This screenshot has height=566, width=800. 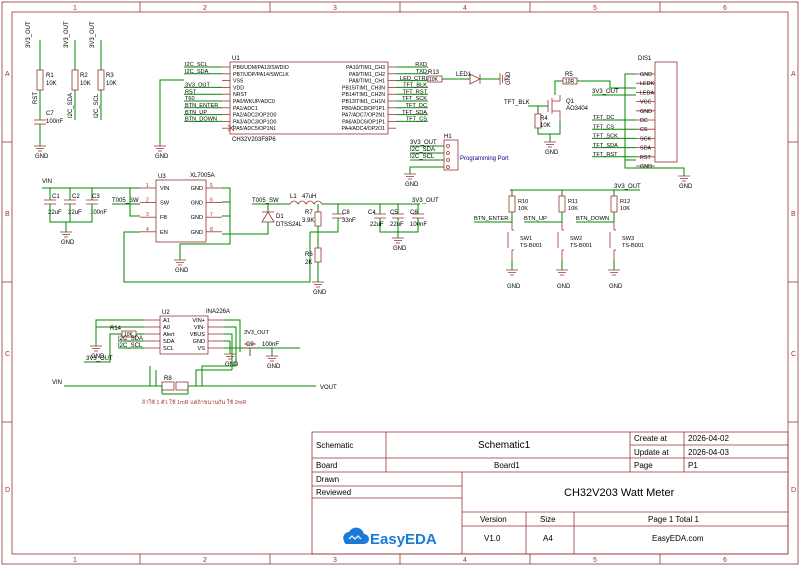 I want to click on display-net-label: TFT_SDA, so click(x=605, y=146).